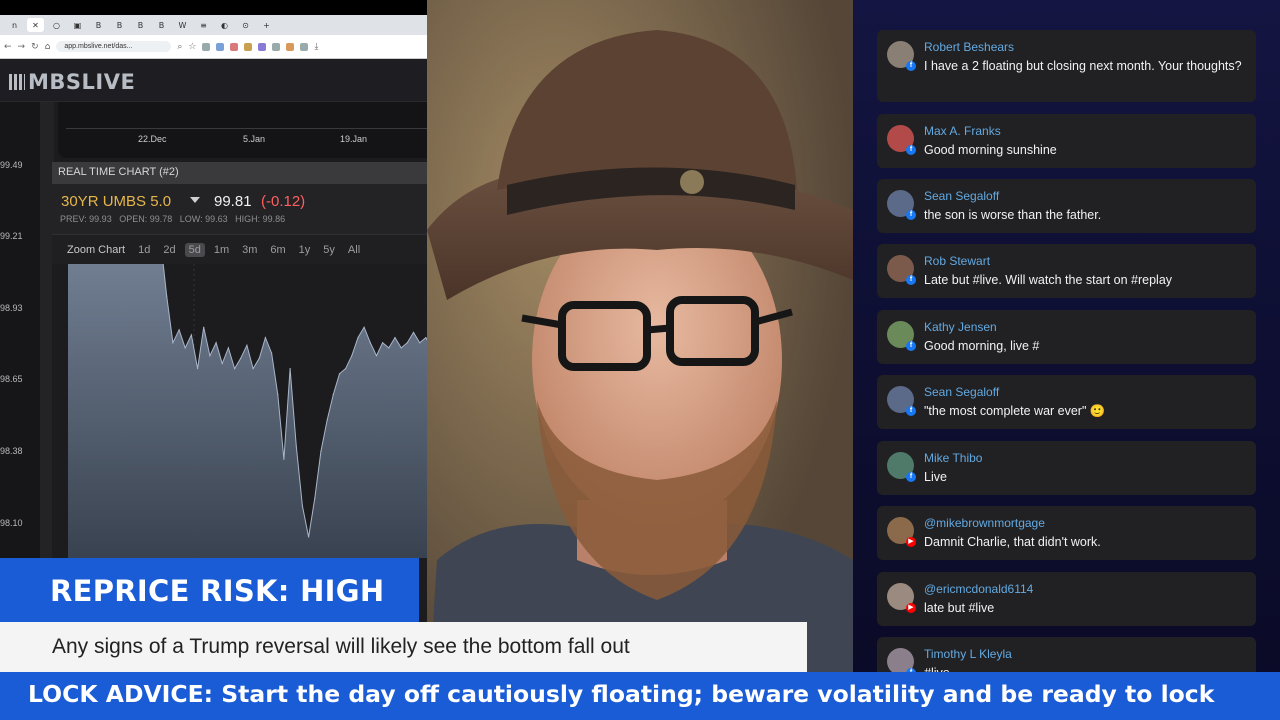 This screenshot has height=720, width=1280. What do you see at coordinates (953, 458) in the screenshot?
I see `chat-username: Mike Thibo` at bounding box center [953, 458].